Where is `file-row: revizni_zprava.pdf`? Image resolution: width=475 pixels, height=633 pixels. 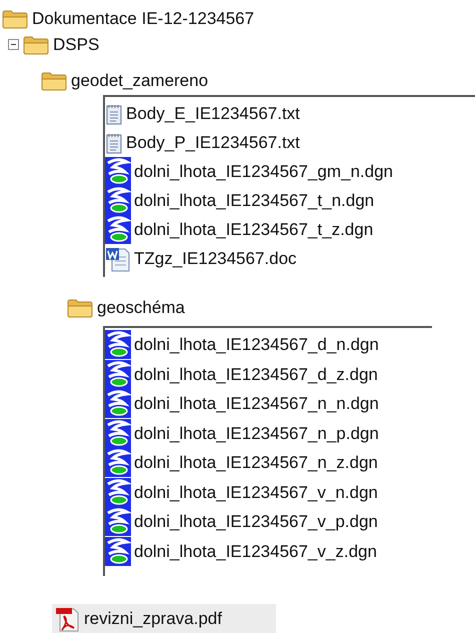
file-row: revizni_zprava.pdf is located at coordinates (164, 618).